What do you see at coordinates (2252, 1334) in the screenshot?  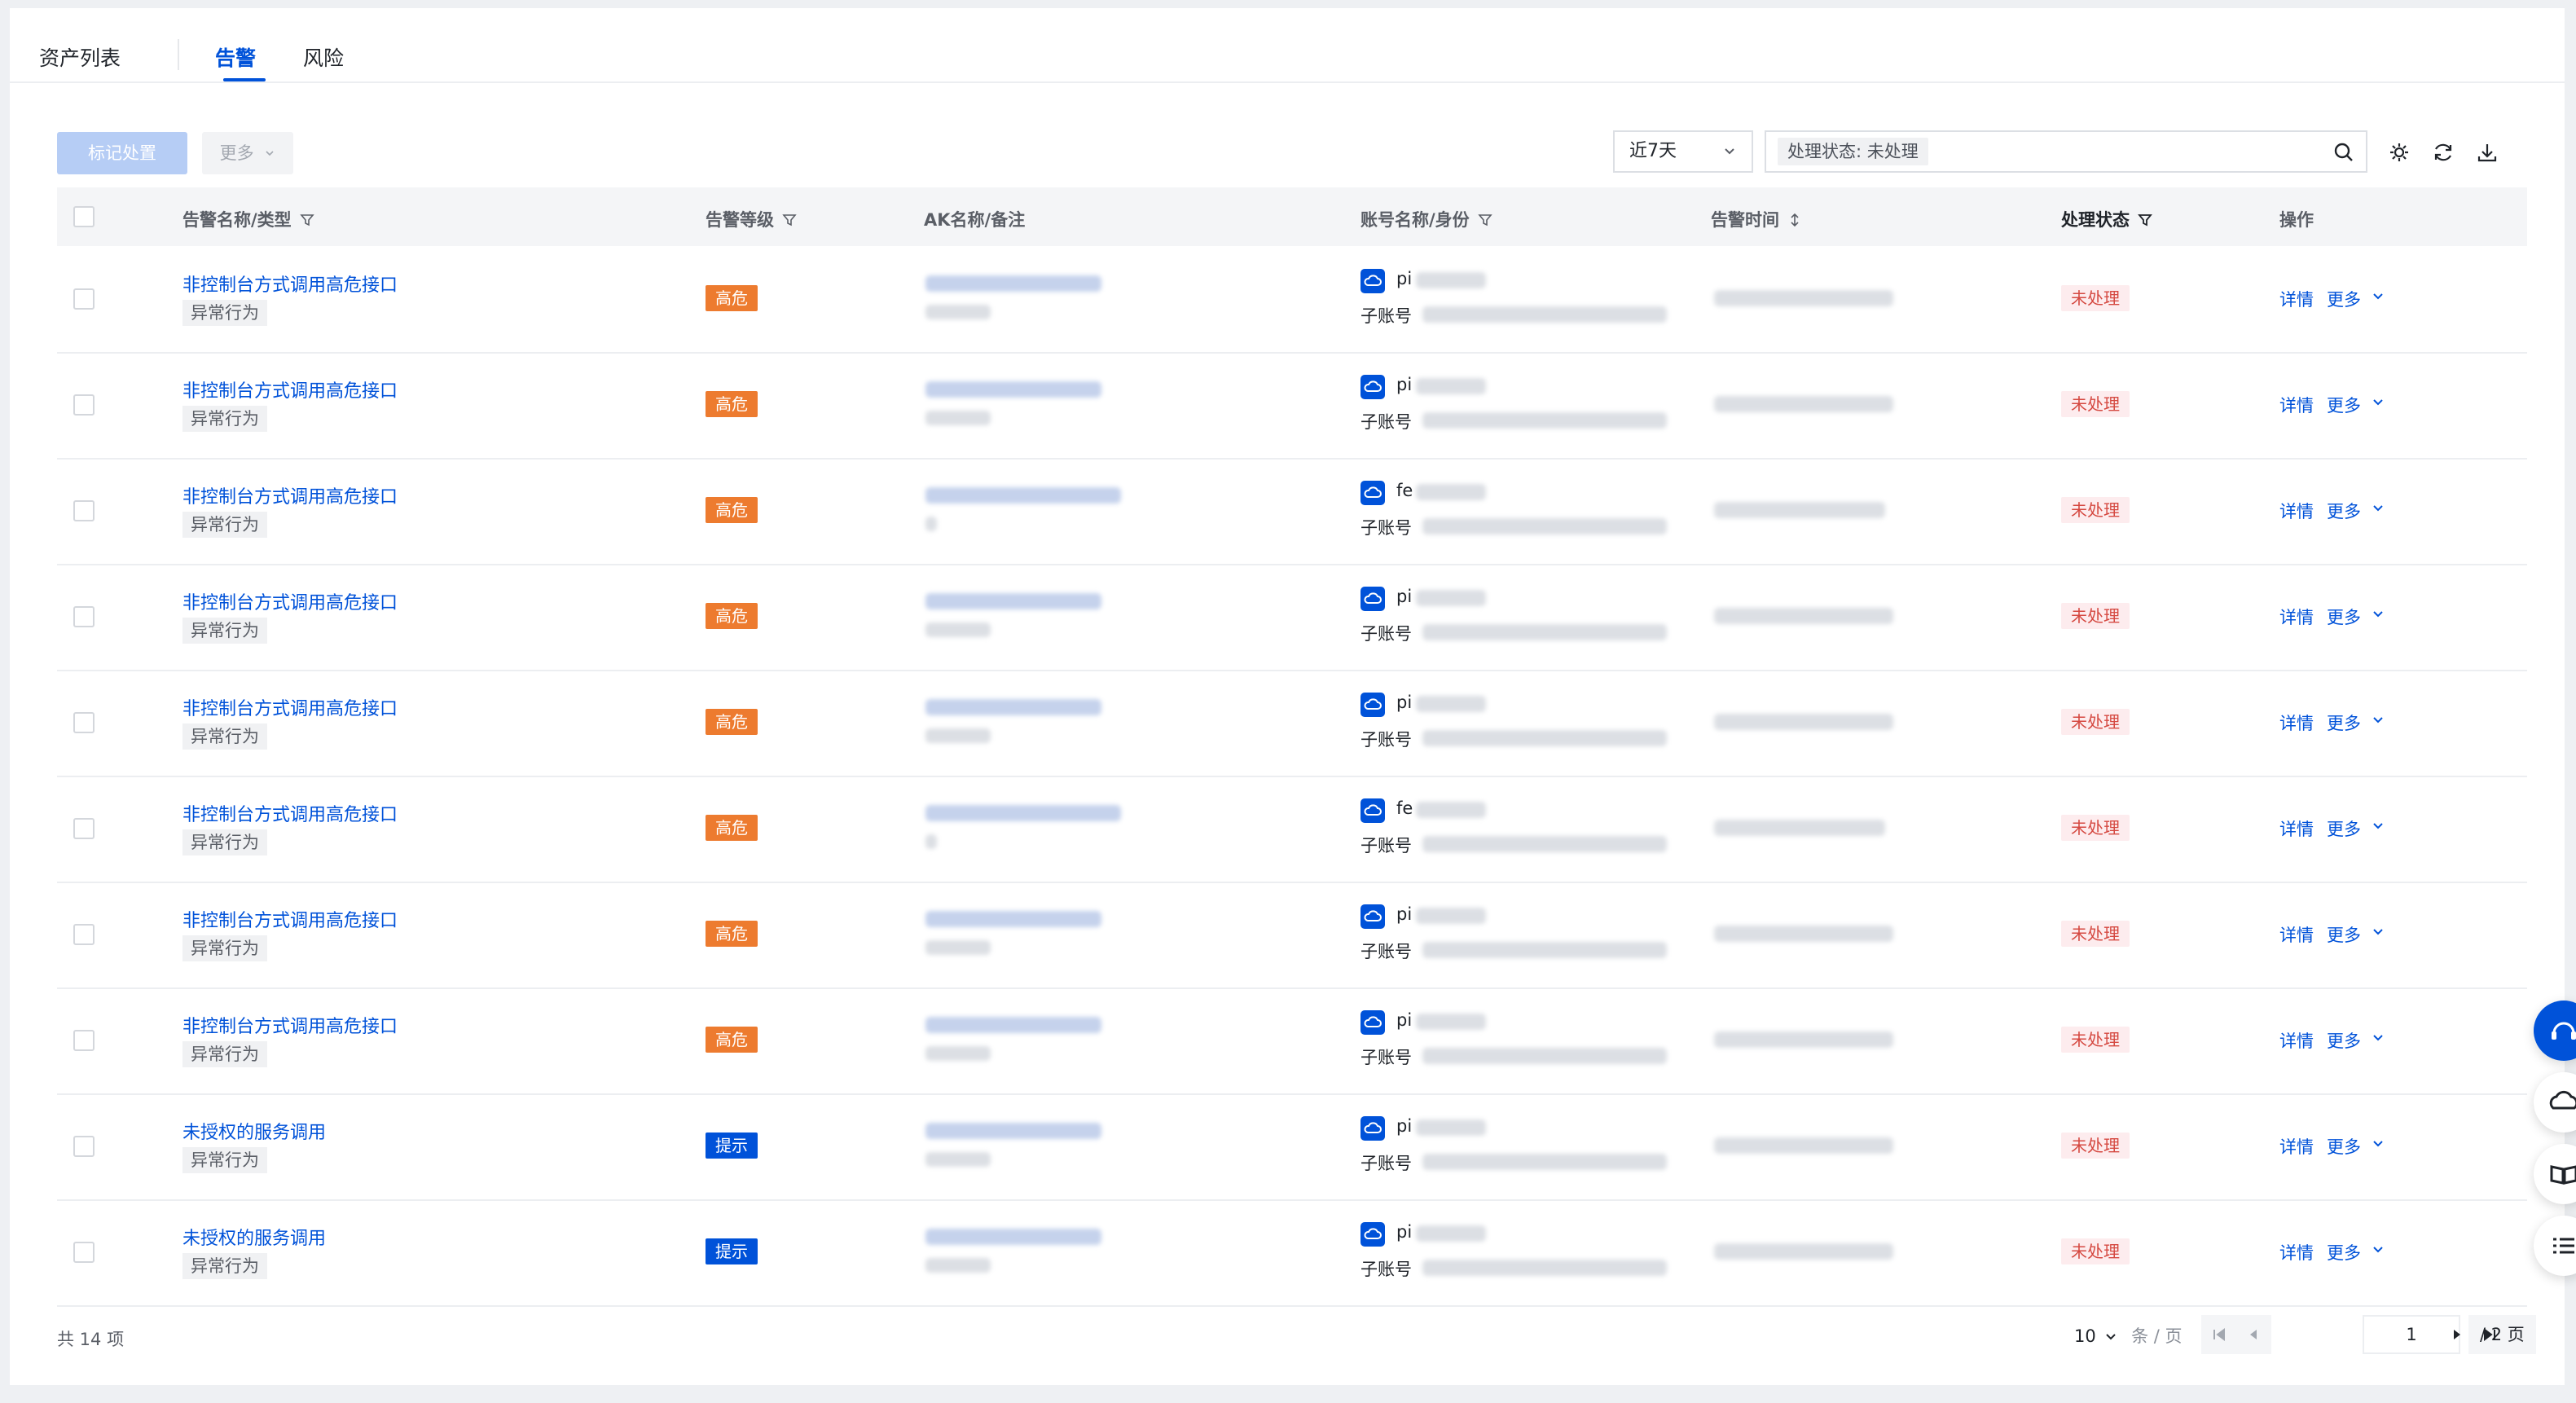 I see `prev-page-icon` at bounding box center [2252, 1334].